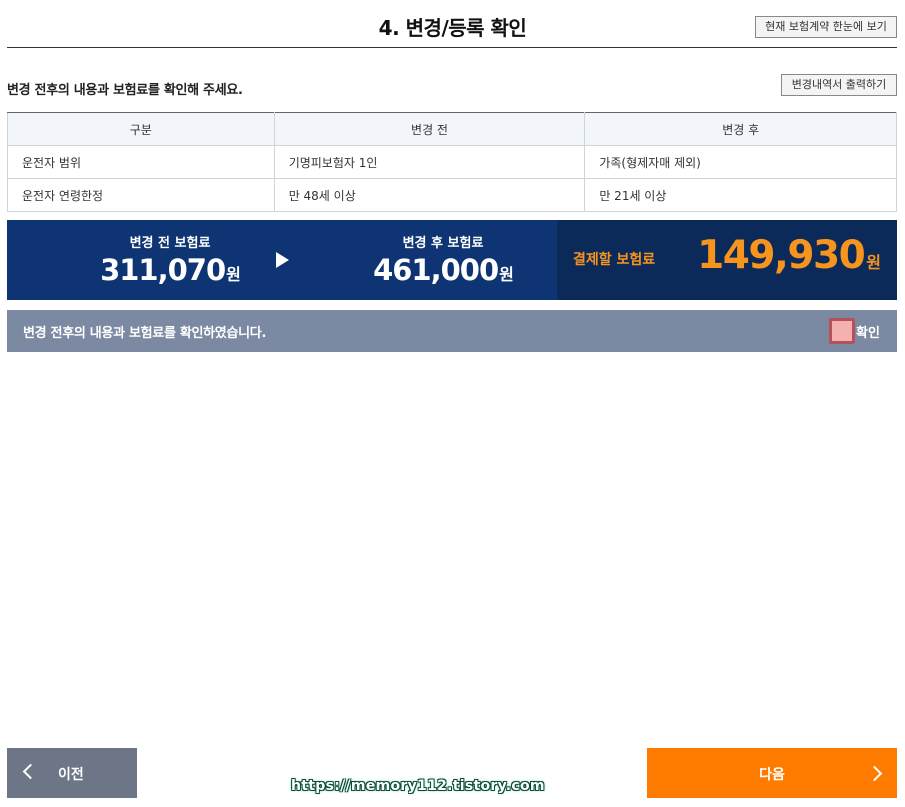 The width and height of the screenshot is (905, 807). I want to click on payment-label: 결제할 보험료, so click(614, 260).